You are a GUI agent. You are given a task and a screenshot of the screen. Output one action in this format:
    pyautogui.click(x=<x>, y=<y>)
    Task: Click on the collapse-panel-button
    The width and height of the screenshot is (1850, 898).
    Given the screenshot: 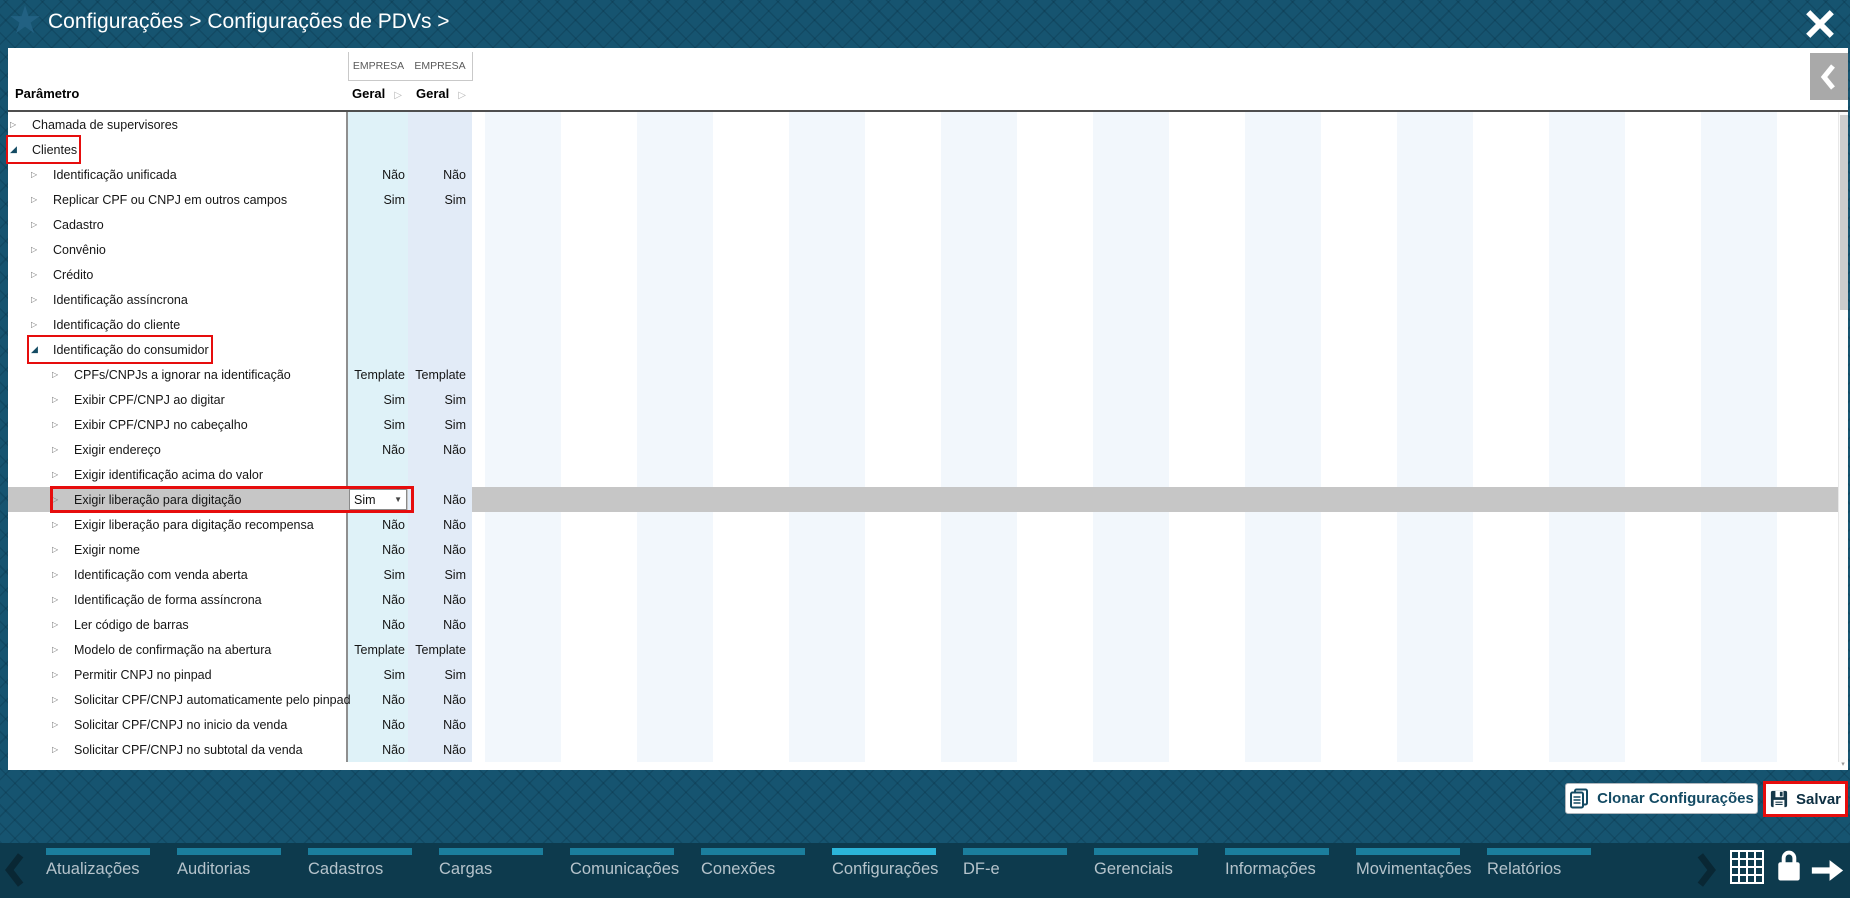 What is the action you would take?
    pyautogui.click(x=1829, y=76)
    